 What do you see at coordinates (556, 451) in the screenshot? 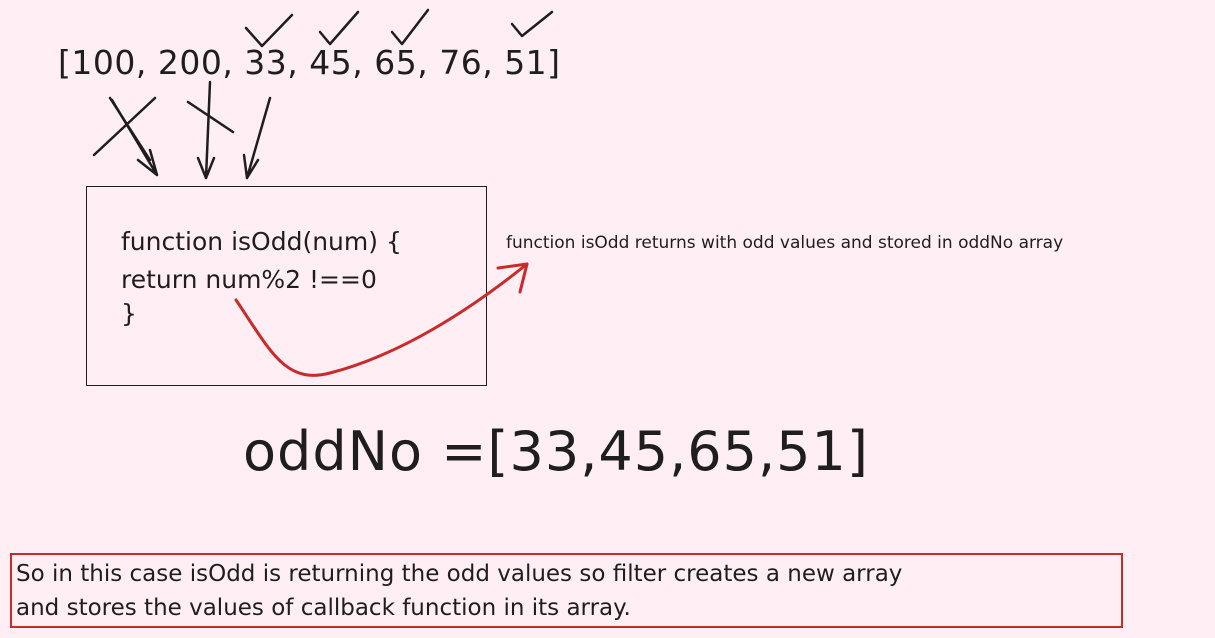
I see `result-array-text: oddNo =[33,45,65,51]` at bounding box center [556, 451].